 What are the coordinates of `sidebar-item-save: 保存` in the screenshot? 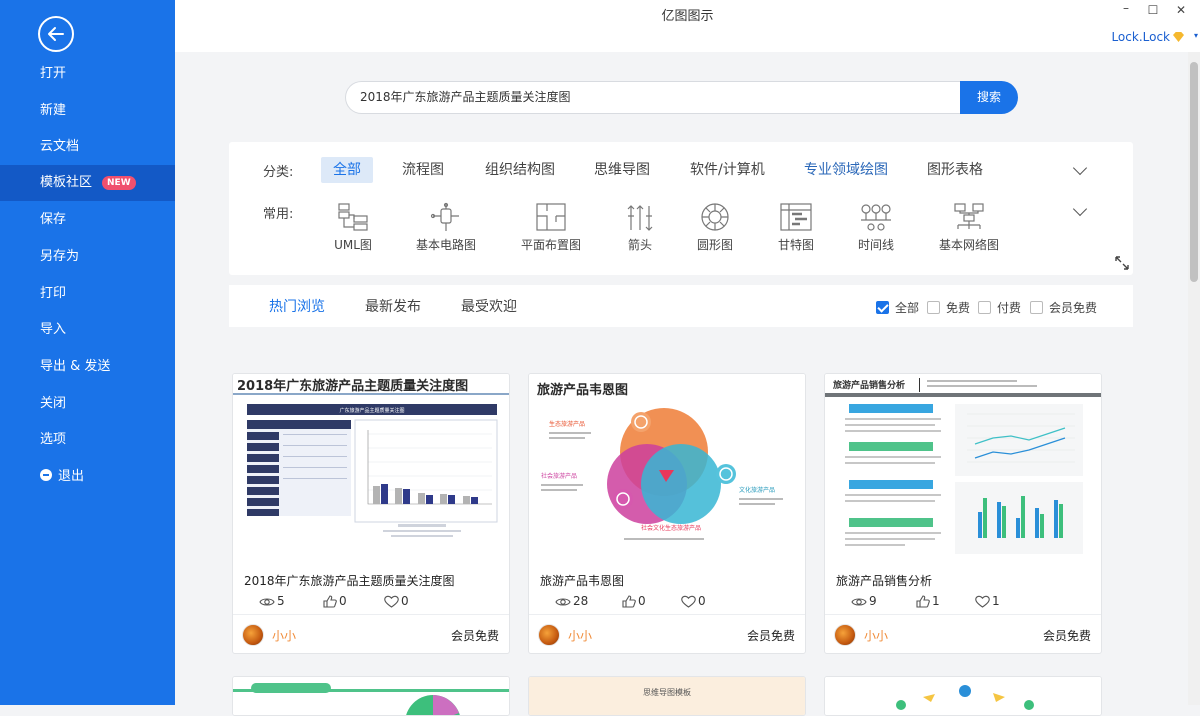 It's located at (87, 220).